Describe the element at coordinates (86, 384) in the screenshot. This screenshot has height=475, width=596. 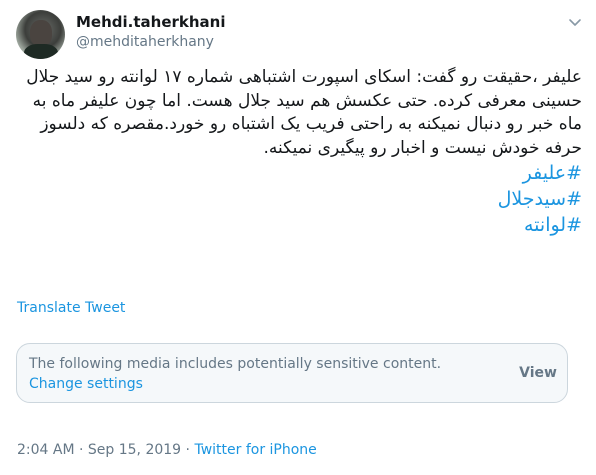
I see `change-settings-link: Change settings` at that location.